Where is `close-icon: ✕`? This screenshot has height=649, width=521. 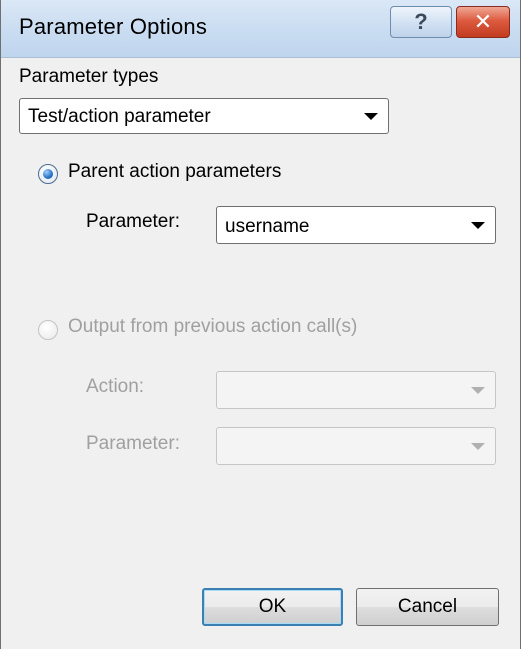
close-icon: ✕ is located at coordinates (483, 21).